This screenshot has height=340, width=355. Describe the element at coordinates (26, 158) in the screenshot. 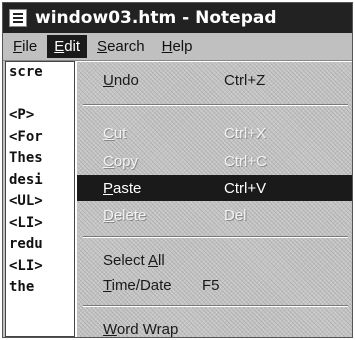

I see `editor-line: Thes` at that location.